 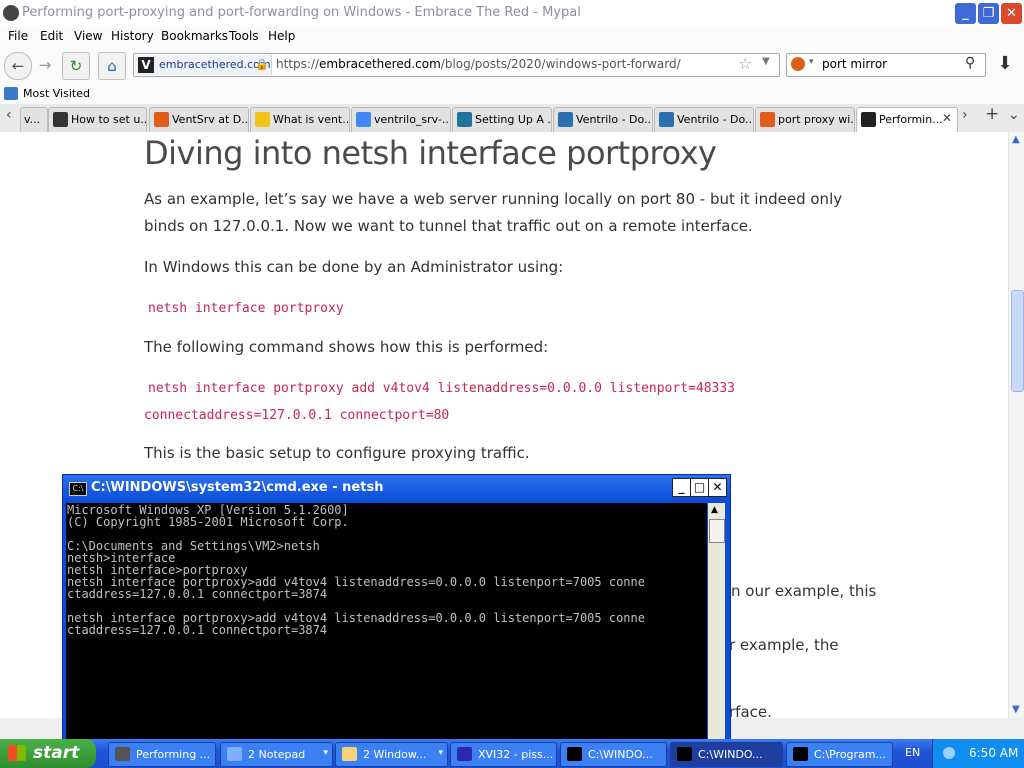 I want to click on windows-flag-icon, so click(x=17, y=753).